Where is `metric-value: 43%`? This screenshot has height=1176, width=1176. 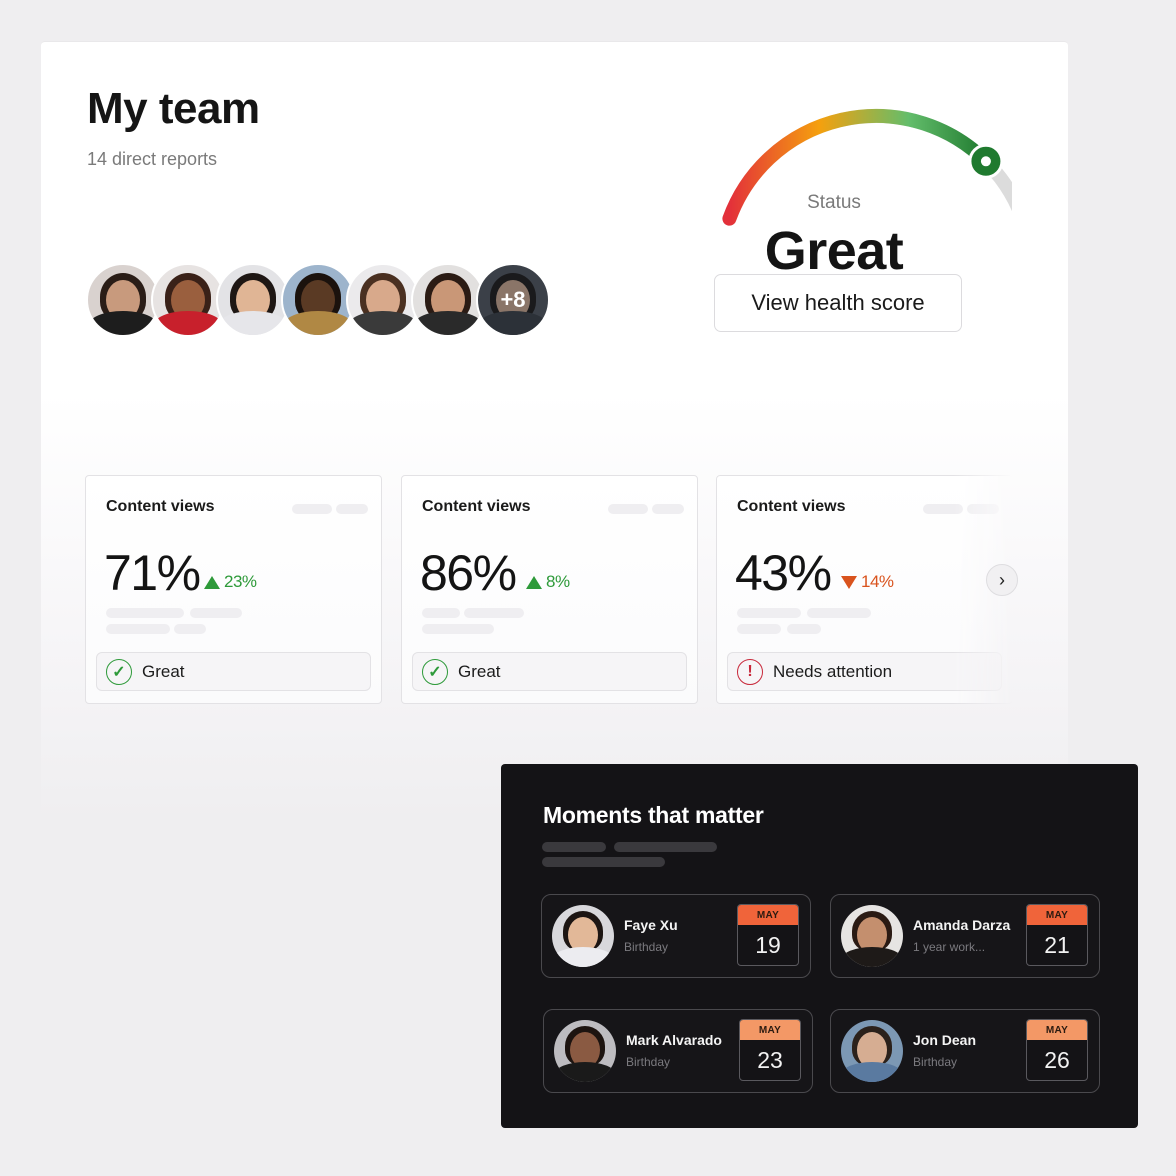 metric-value: 43% is located at coordinates (783, 573).